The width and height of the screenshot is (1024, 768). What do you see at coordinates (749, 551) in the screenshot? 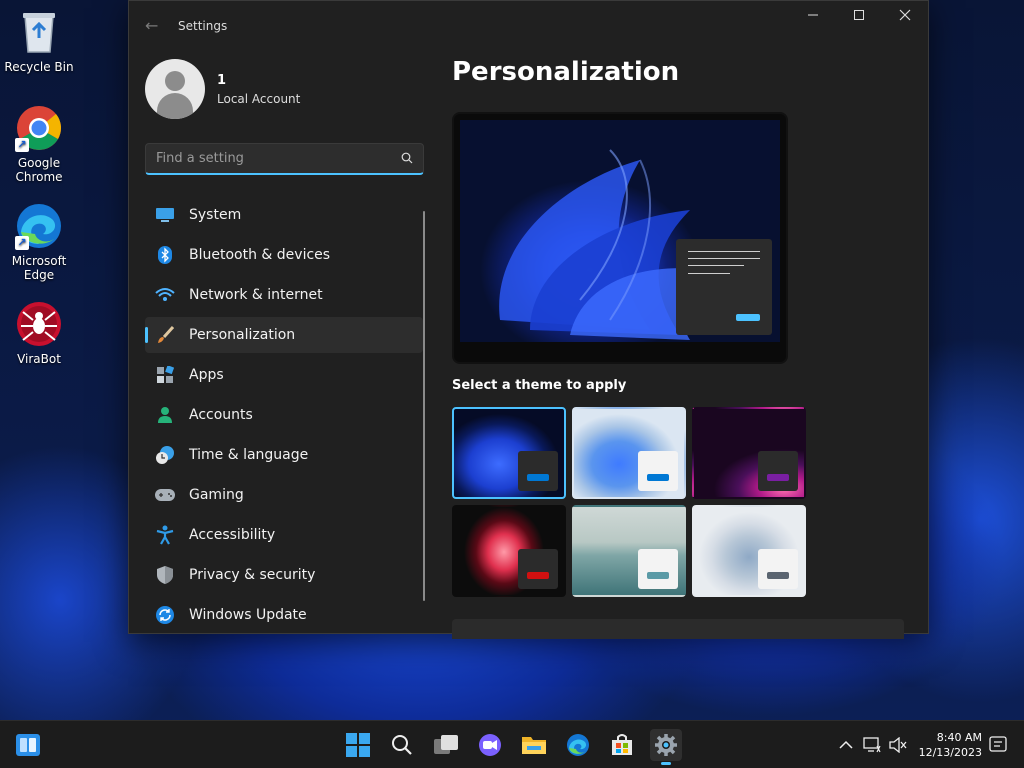
I see `theme-flow` at bounding box center [749, 551].